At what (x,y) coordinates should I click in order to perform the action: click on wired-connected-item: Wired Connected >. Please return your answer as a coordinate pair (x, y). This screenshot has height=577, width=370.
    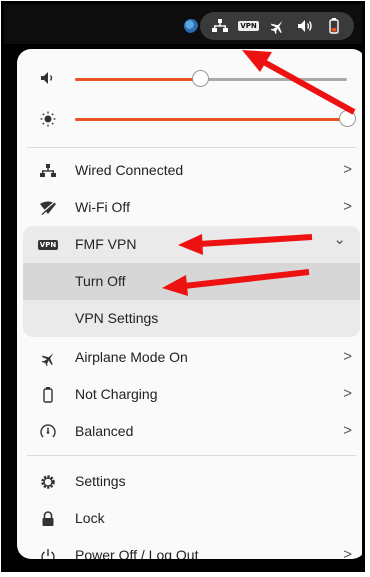
    Looking at the image, I should click on (189, 170).